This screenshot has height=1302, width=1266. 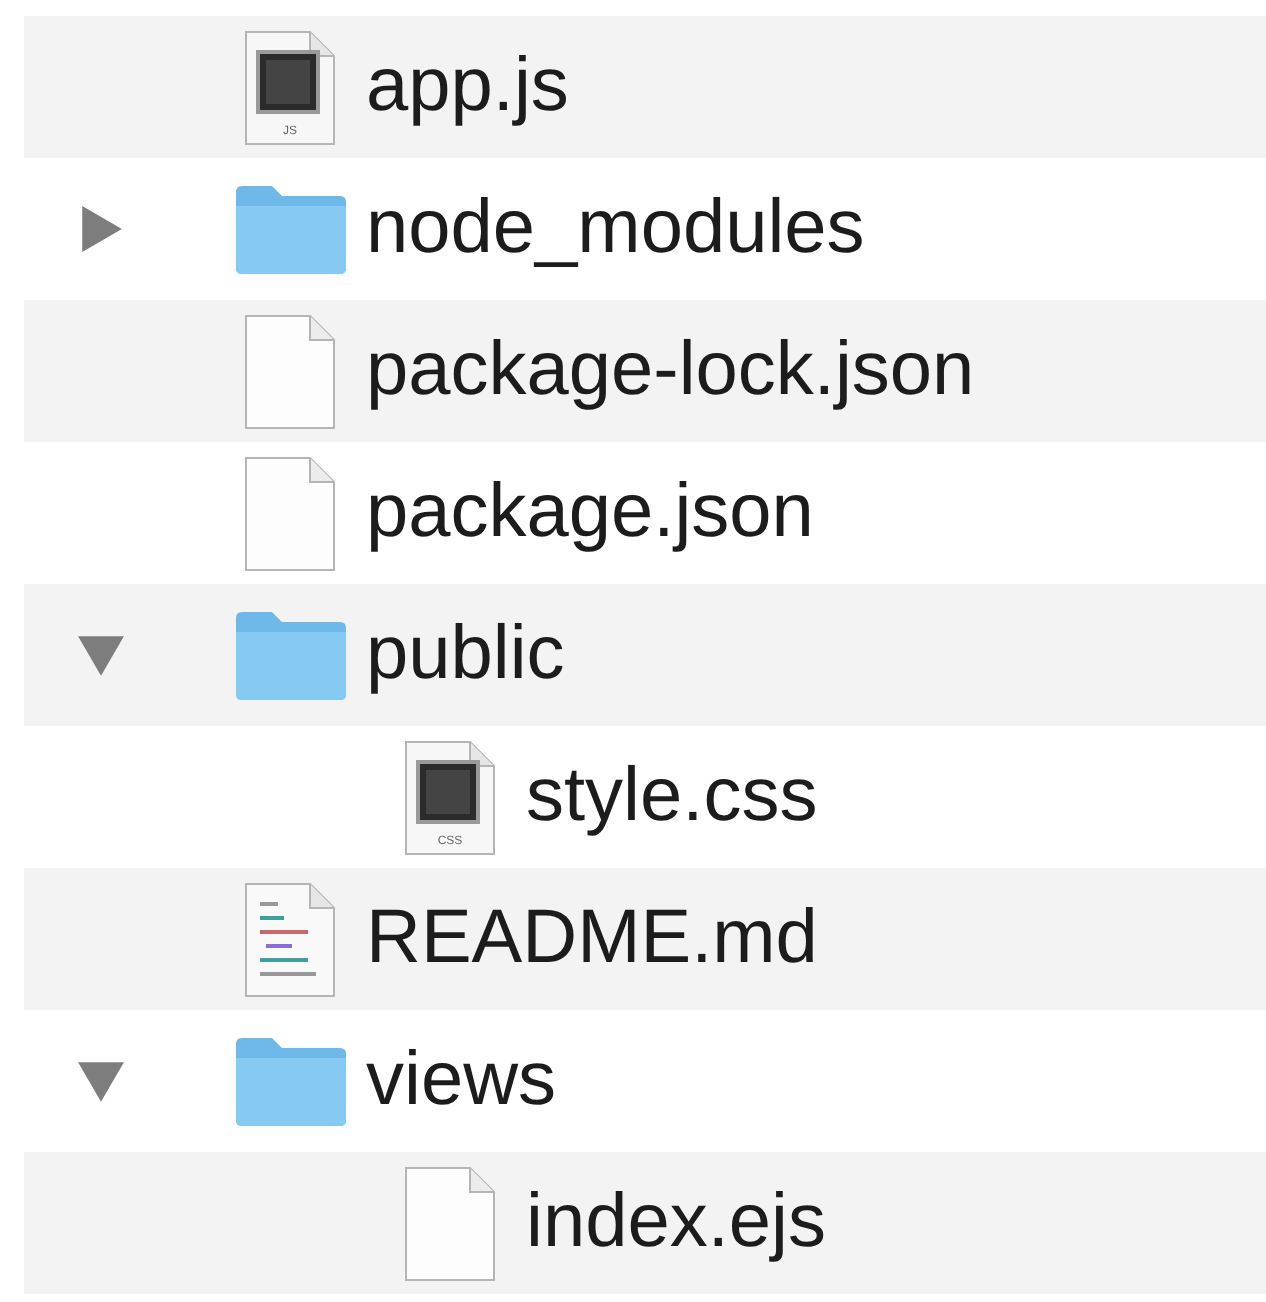 I want to click on file-name: README.md, so click(x=592, y=939).